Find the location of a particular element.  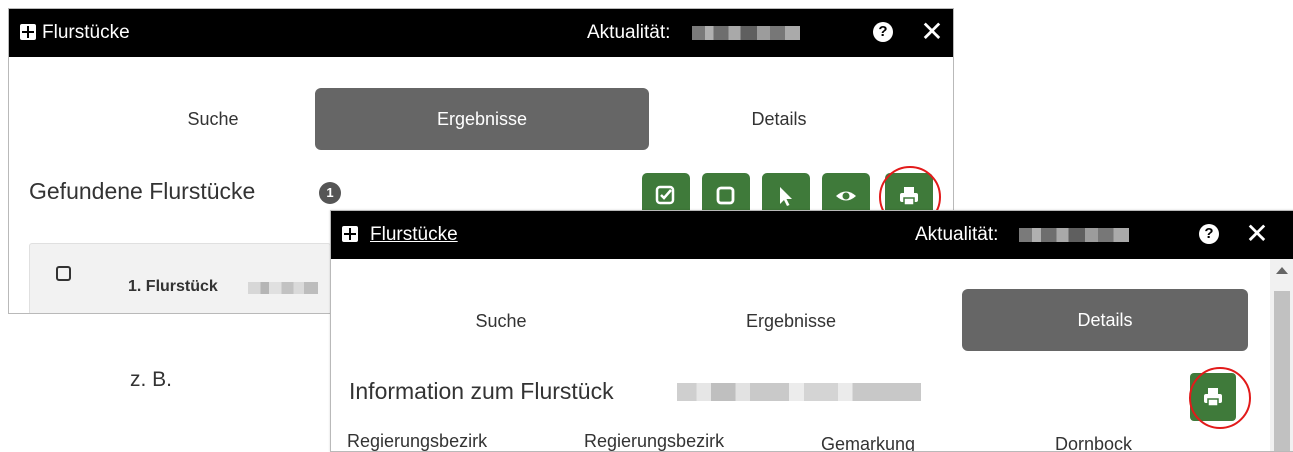

attribute-header: Dornbock is located at coordinates (1094, 443).